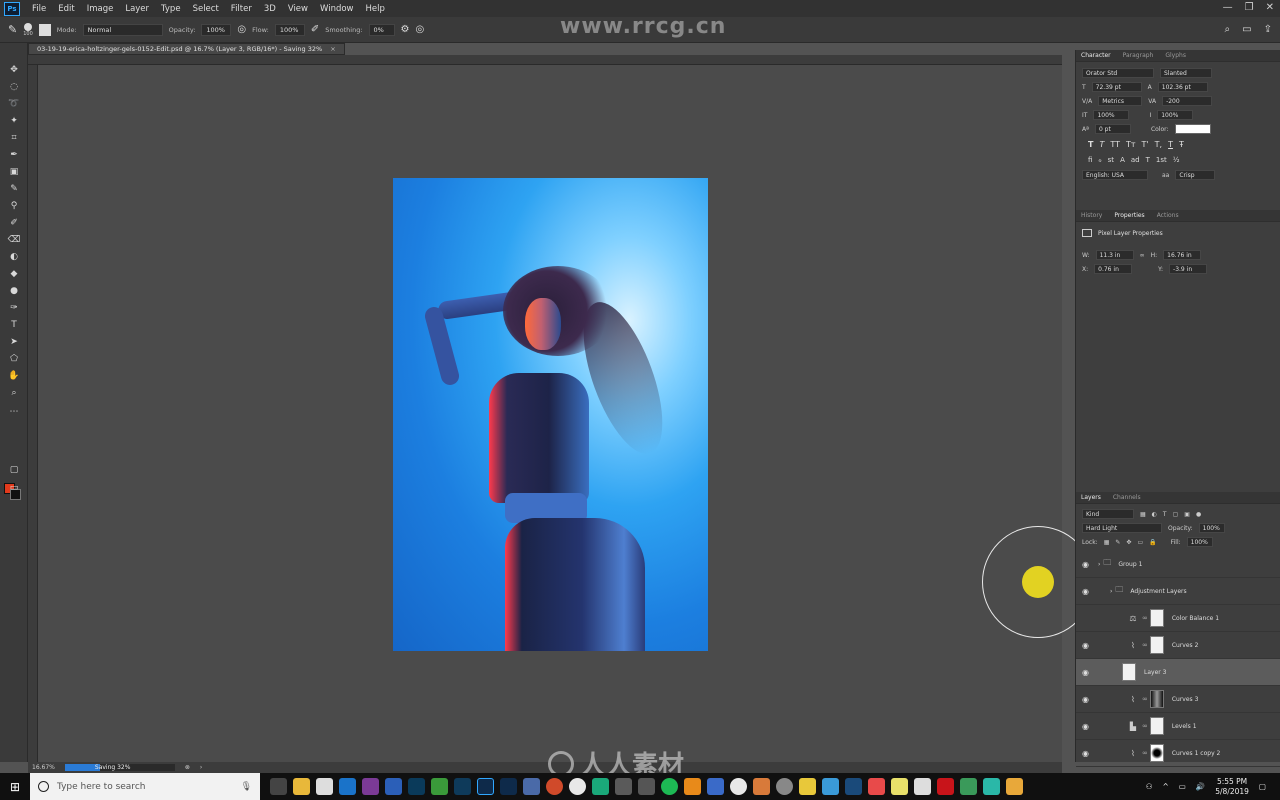  What do you see at coordinates (531, 786) in the screenshot?
I see `app-icon` at bounding box center [531, 786].